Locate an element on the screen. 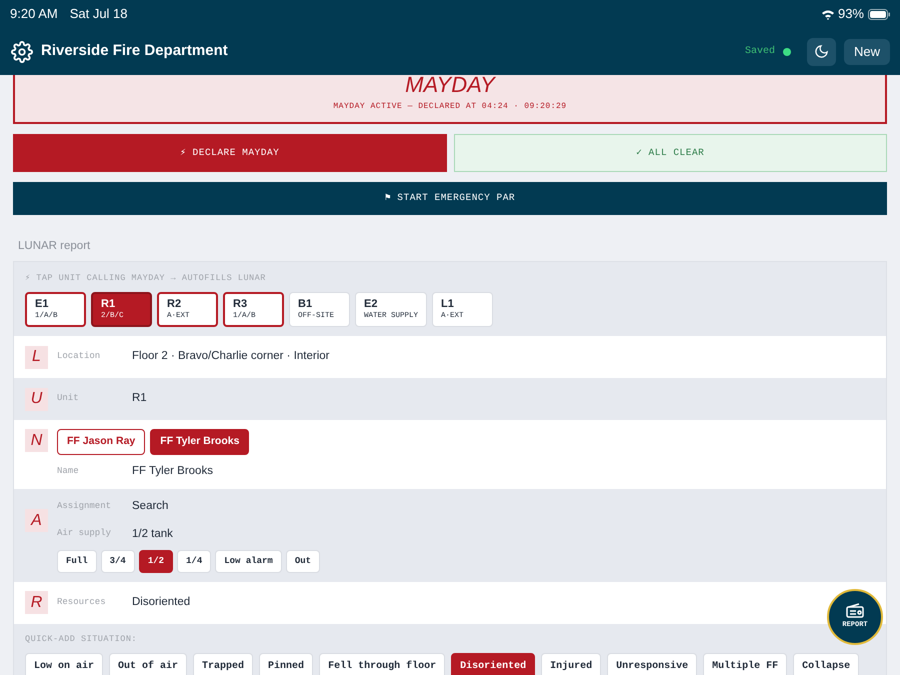  moon-icon is located at coordinates (821, 51).